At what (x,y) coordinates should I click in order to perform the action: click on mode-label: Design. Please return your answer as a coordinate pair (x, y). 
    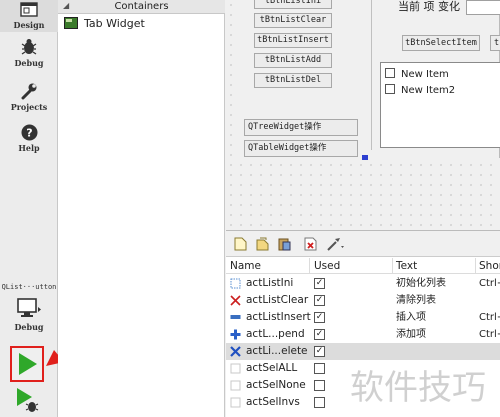
    Looking at the image, I should click on (29, 25).